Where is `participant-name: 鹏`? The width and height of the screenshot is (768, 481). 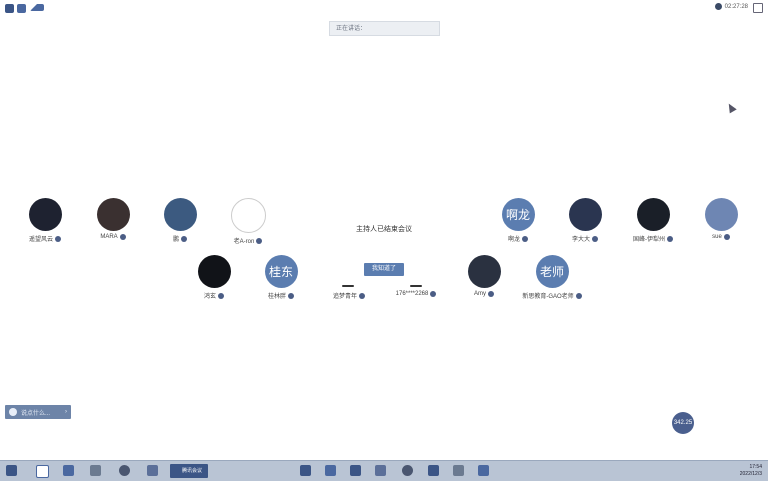
participant-name: 鹏 is located at coordinates (175, 240).